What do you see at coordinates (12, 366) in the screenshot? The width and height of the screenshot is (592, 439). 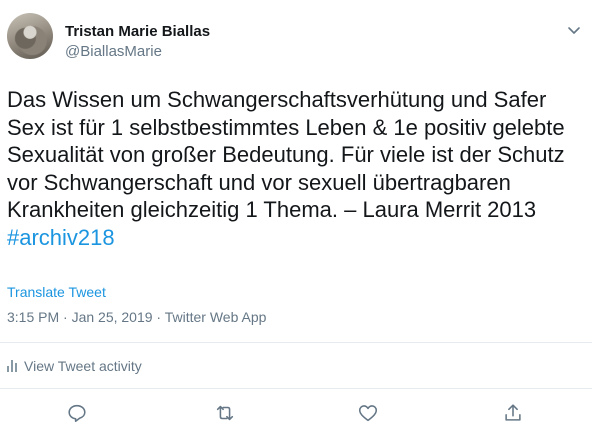 I see `bar-chart-icon` at bounding box center [12, 366].